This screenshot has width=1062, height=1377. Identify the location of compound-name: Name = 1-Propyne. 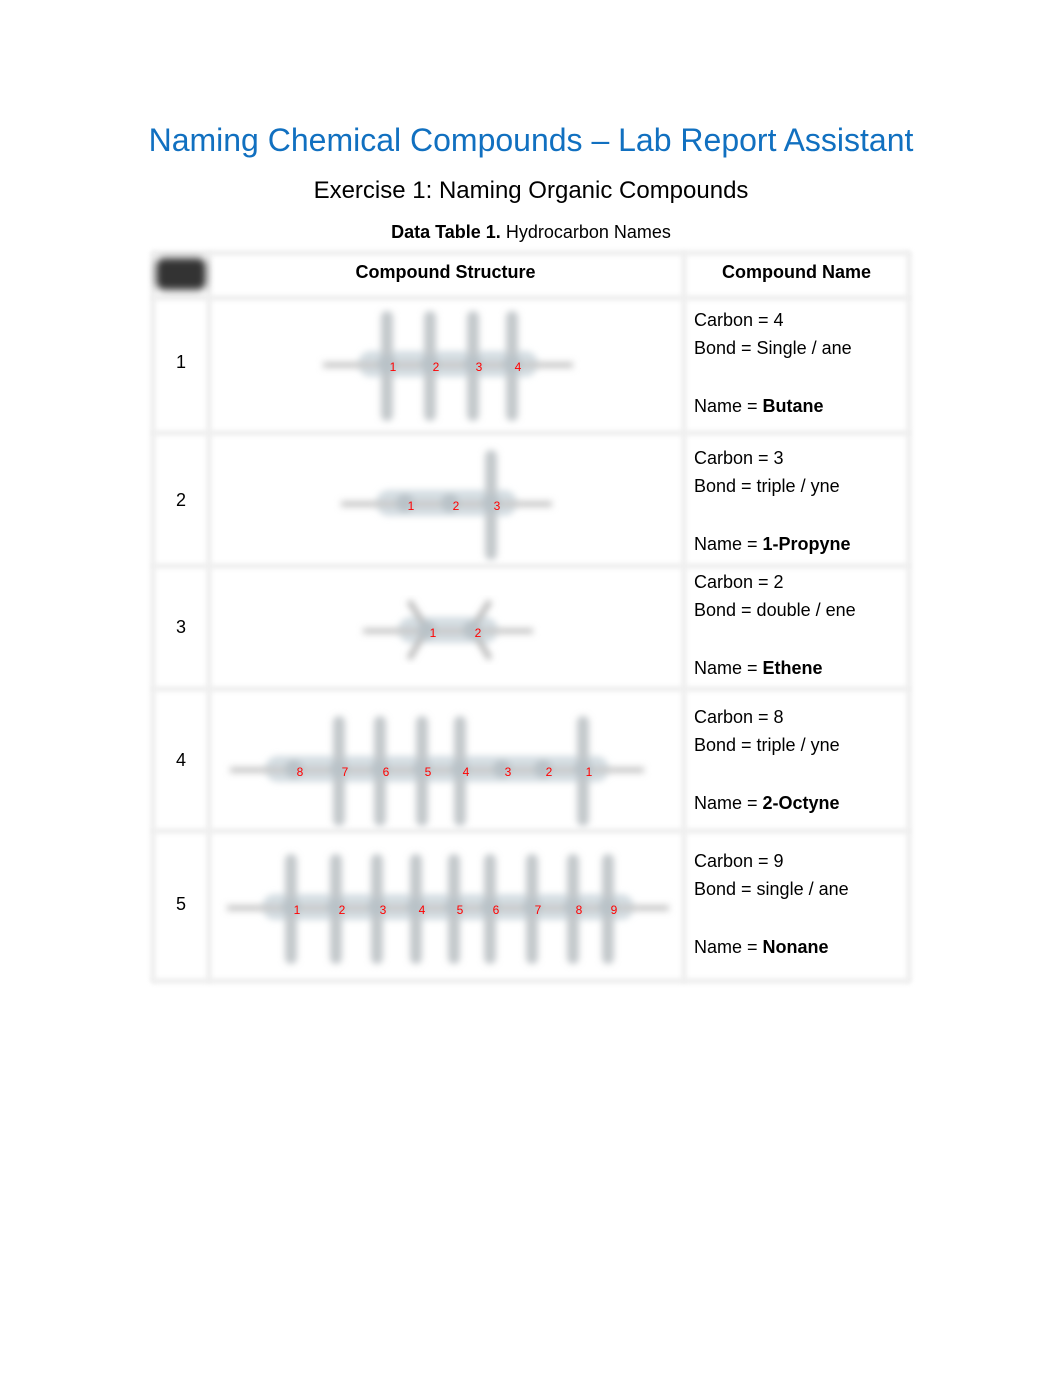
(772, 544).